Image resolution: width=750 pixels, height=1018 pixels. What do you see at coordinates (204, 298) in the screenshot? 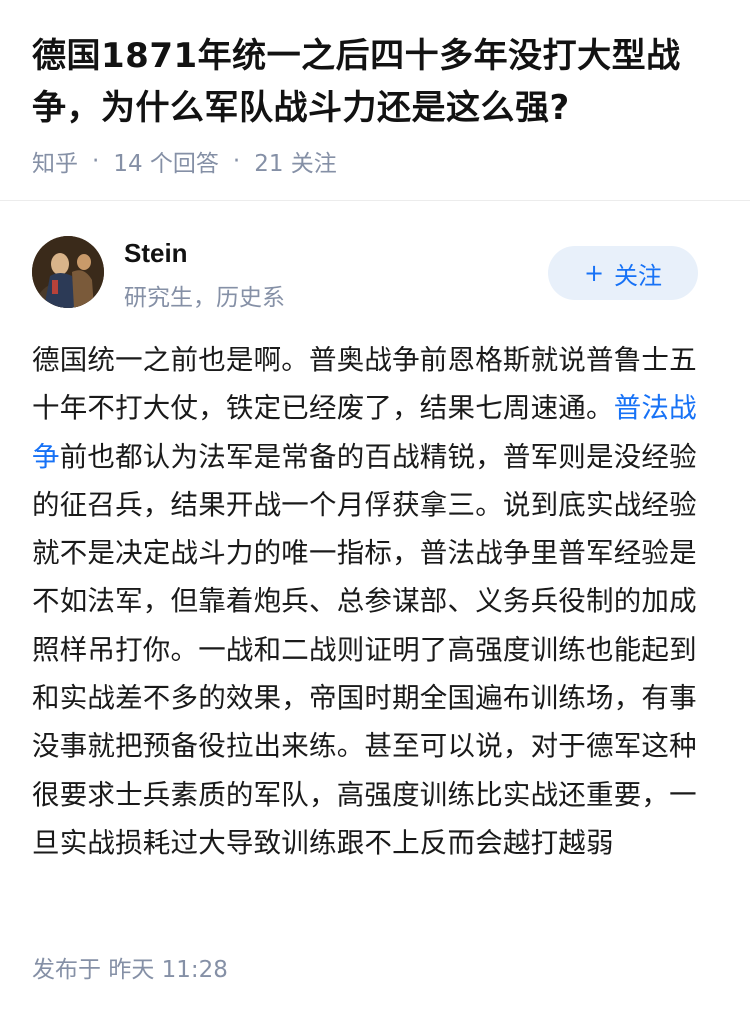
I see `author-description: 研究生，历史系` at bounding box center [204, 298].